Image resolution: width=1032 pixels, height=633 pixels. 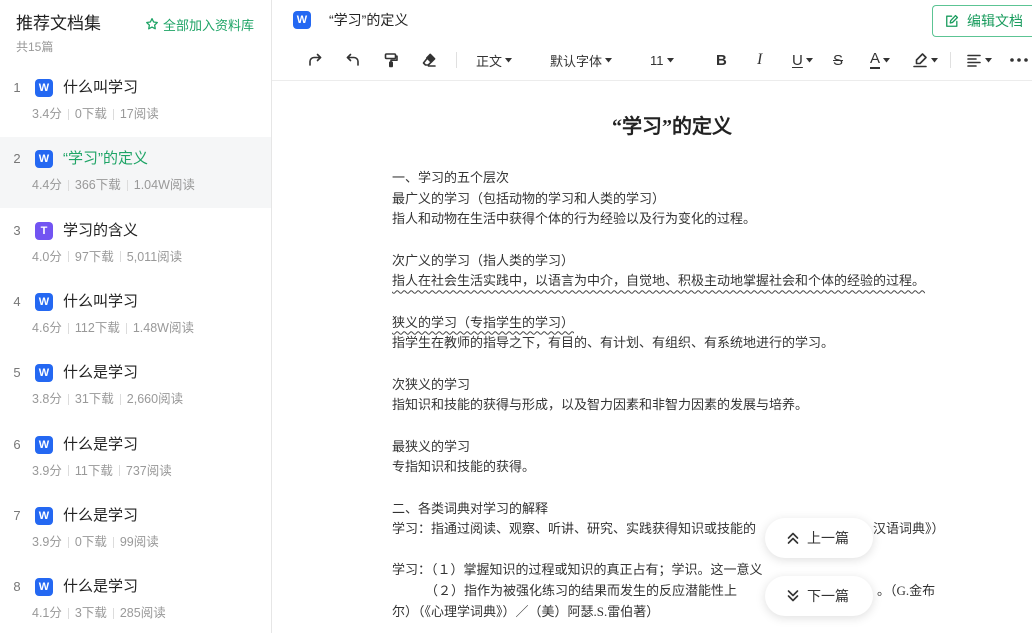 I want to click on list-item: 3 T 学习的含义 4.0分 97下载 5,011阅读, so click(x=135, y=244).